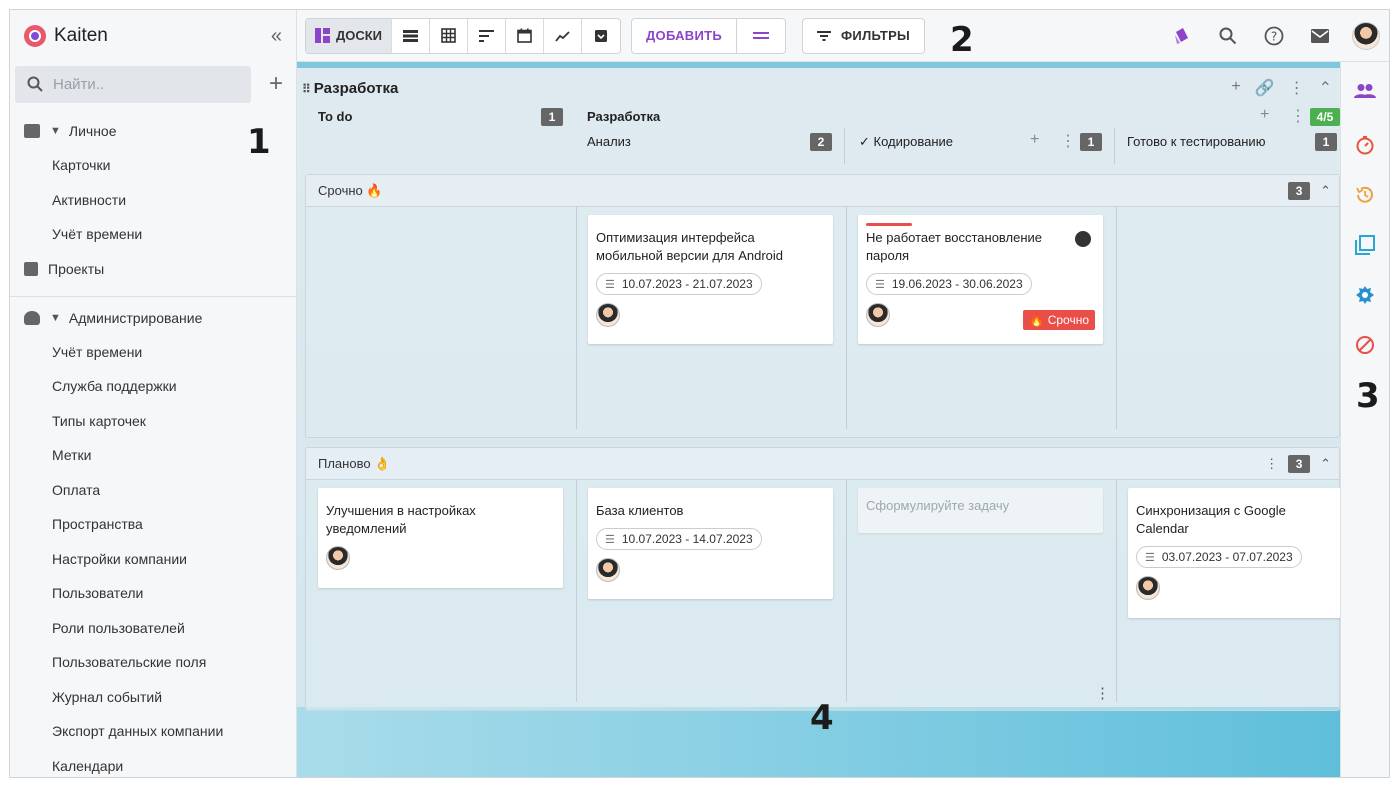 The image size is (1400, 787). Describe the element at coordinates (685, 35) in the screenshot. I see `add-button: ДОБАВИТЬ` at that location.